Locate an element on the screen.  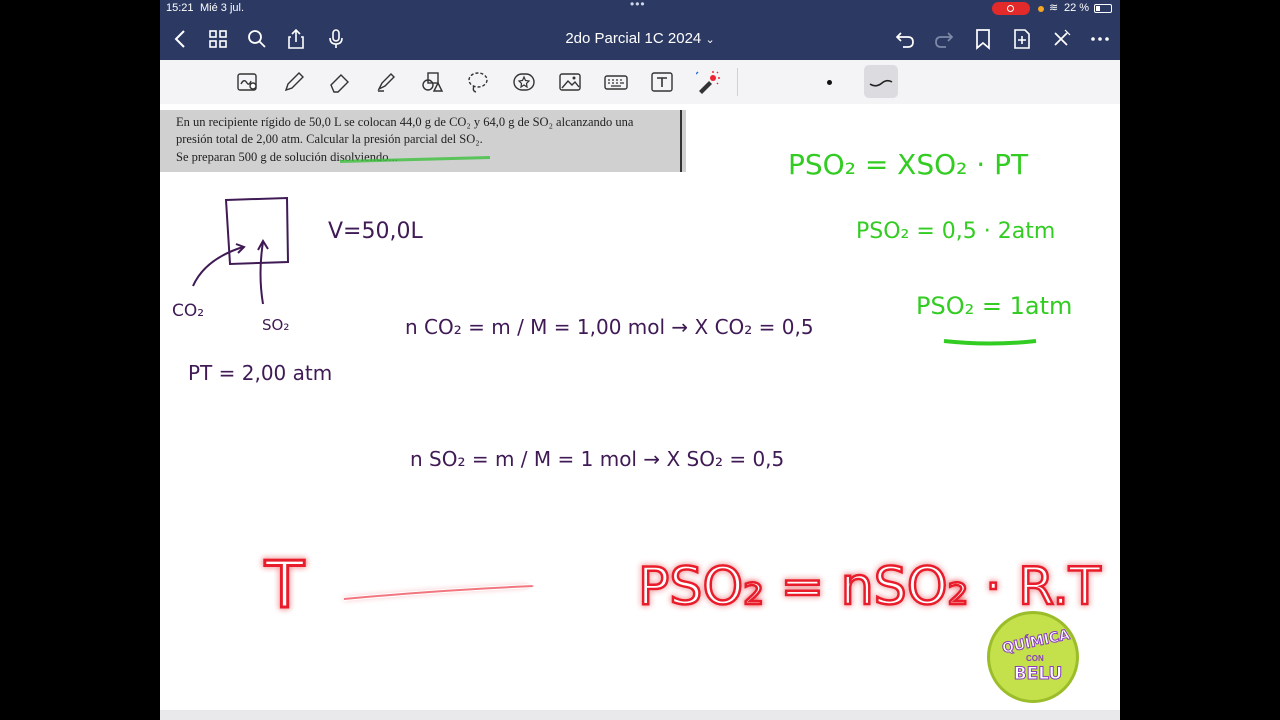
green-double-underline is located at coordinates (990, 342).